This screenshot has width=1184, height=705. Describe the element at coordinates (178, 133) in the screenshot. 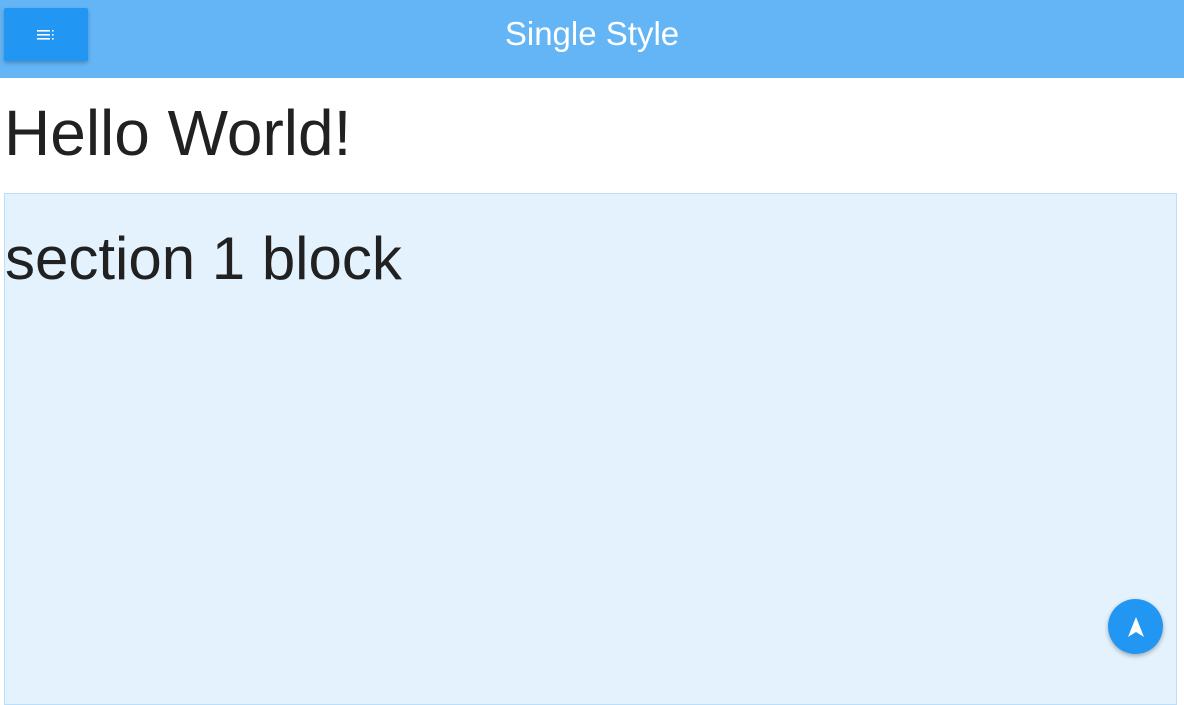

I see `hello-heading: Hello World!` at that location.